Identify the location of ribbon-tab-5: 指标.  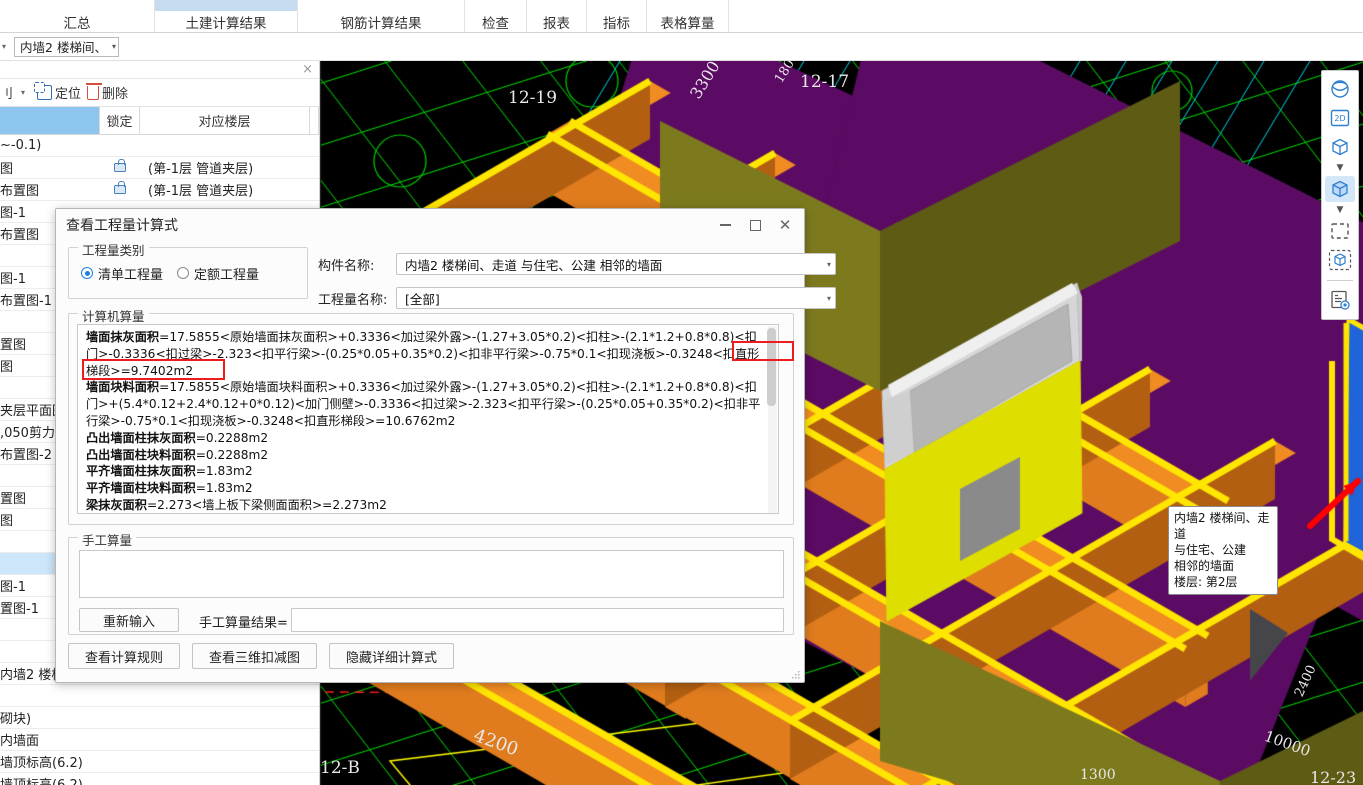
(617, 16).